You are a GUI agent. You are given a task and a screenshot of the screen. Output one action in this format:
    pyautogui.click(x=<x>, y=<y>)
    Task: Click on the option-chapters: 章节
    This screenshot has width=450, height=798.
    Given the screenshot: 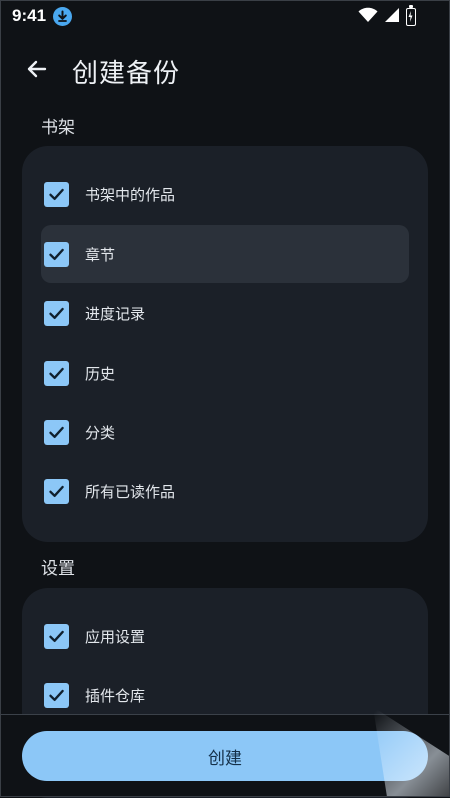 What is the action you would take?
    pyautogui.click(x=225, y=254)
    